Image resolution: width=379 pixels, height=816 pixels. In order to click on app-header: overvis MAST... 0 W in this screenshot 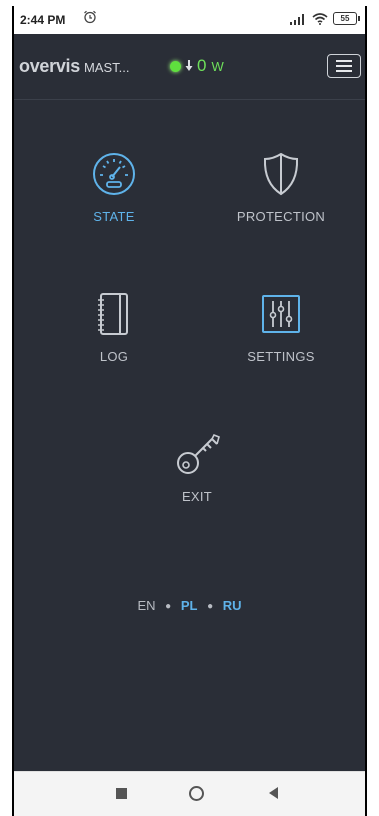, I will do `click(189, 67)`.